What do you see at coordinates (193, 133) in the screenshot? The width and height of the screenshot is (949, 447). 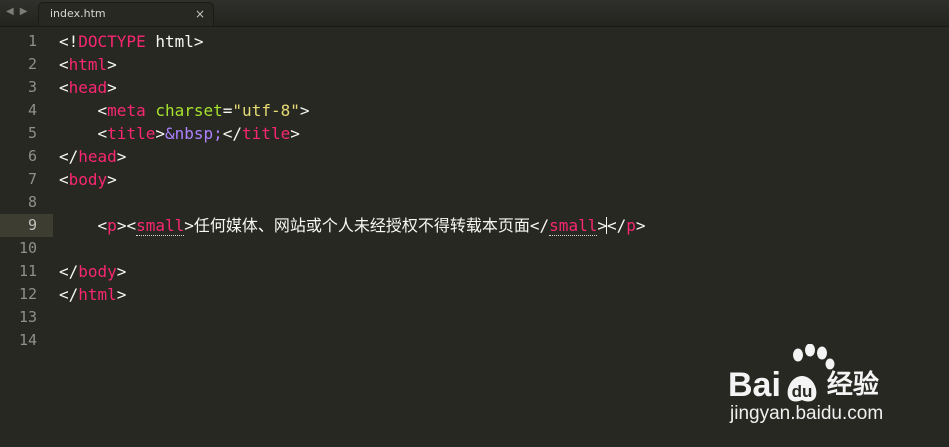 I see `code-token: &nbsp;` at bounding box center [193, 133].